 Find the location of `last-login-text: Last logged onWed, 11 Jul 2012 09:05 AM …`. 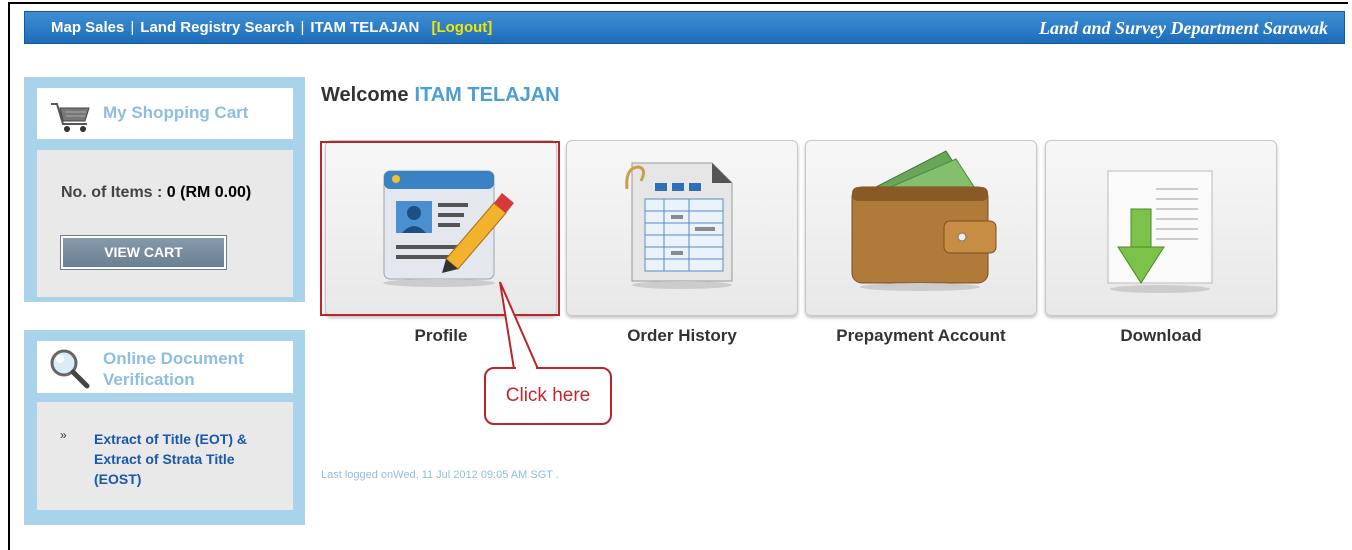

last-login-text: Last logged onWed, 11 Jul 2012 09:05 AM … is located at coordinates (440, 475).